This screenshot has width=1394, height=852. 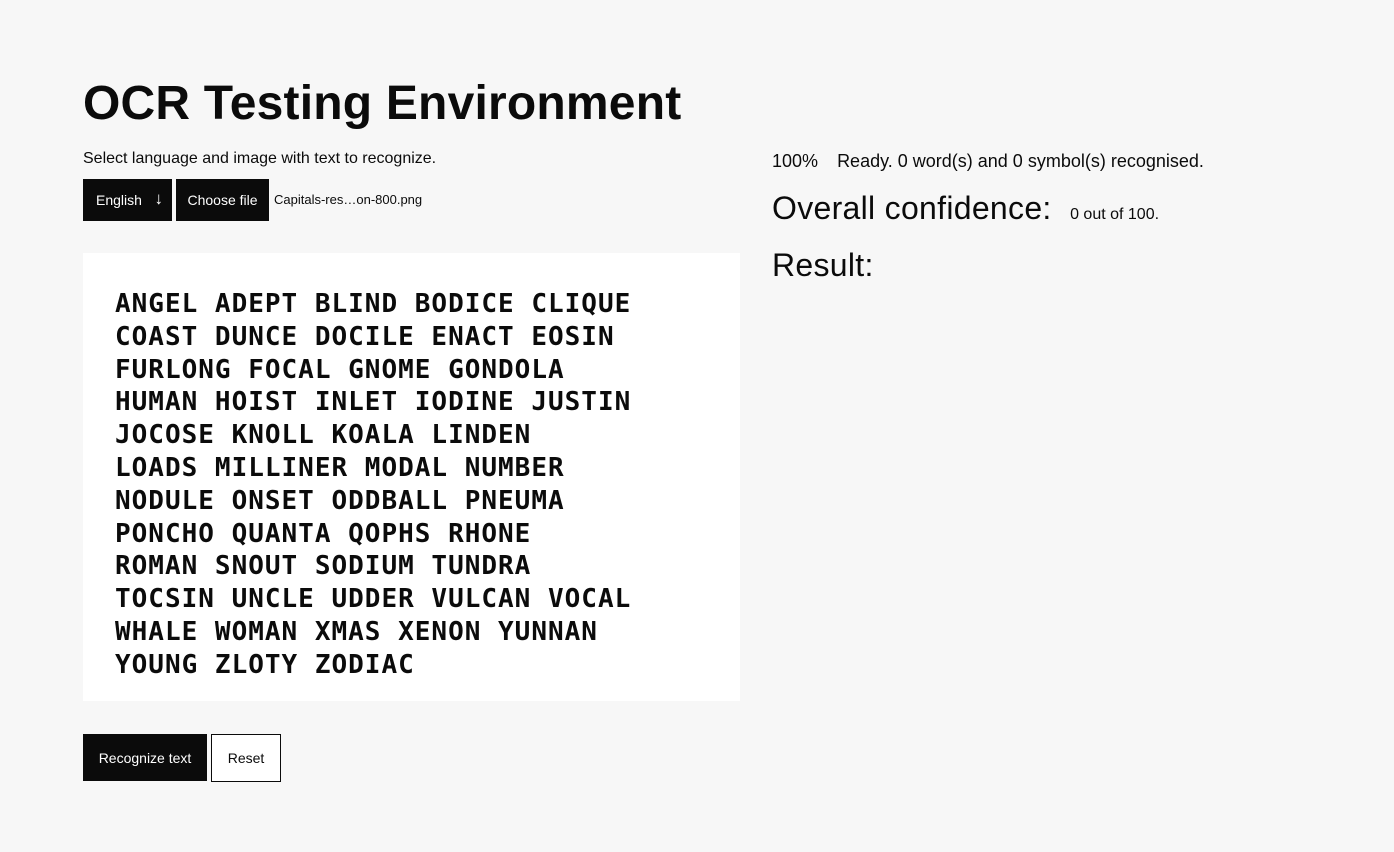 What do you see at coordinates (382, 103) in the screenshot?
I see `page-title: OCR Testing Environment` at bounding box center [382, 103].